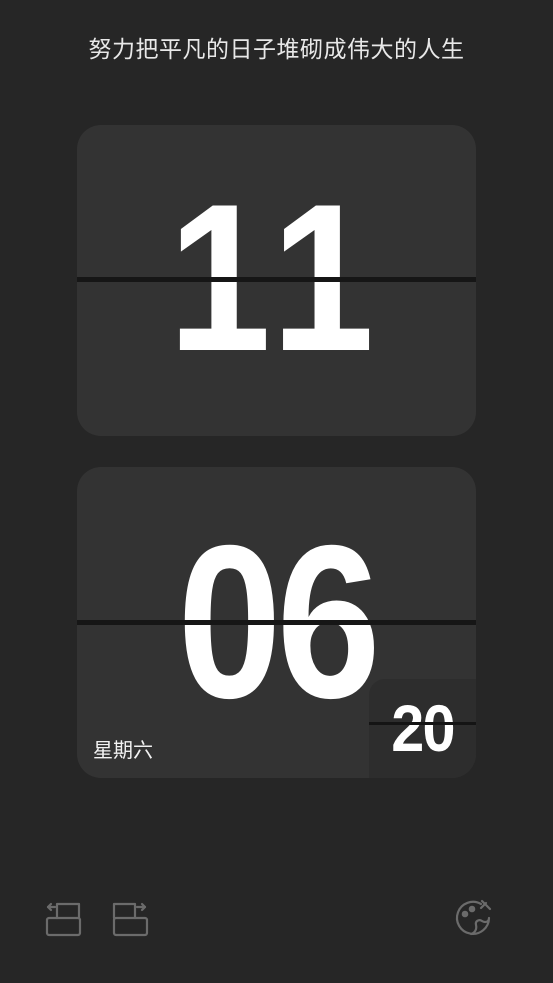  I want to click on rotate-right-button, so click(130, 918).